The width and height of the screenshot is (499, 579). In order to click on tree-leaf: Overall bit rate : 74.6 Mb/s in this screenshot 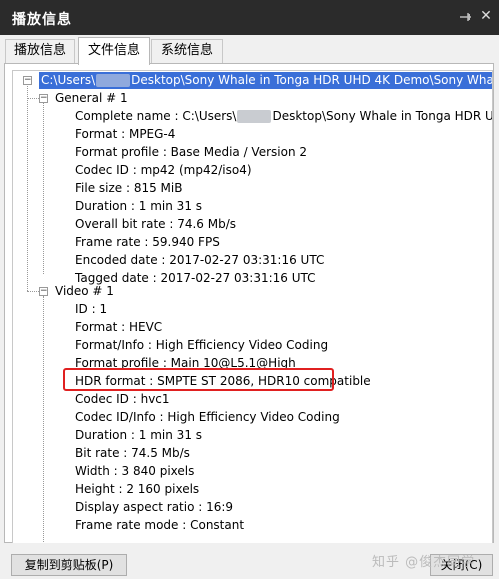, I will do `click(155, 224)`.